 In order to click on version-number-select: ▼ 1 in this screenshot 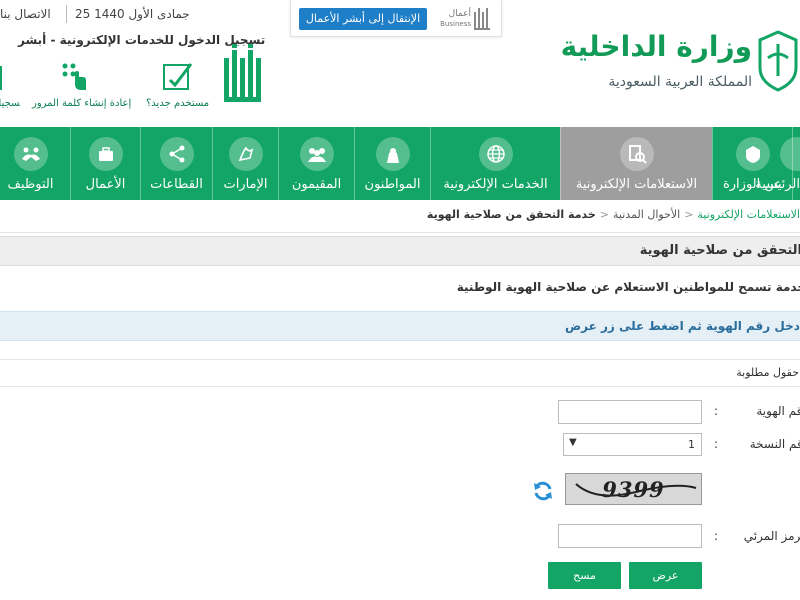, I will do `click(632, 444)`.